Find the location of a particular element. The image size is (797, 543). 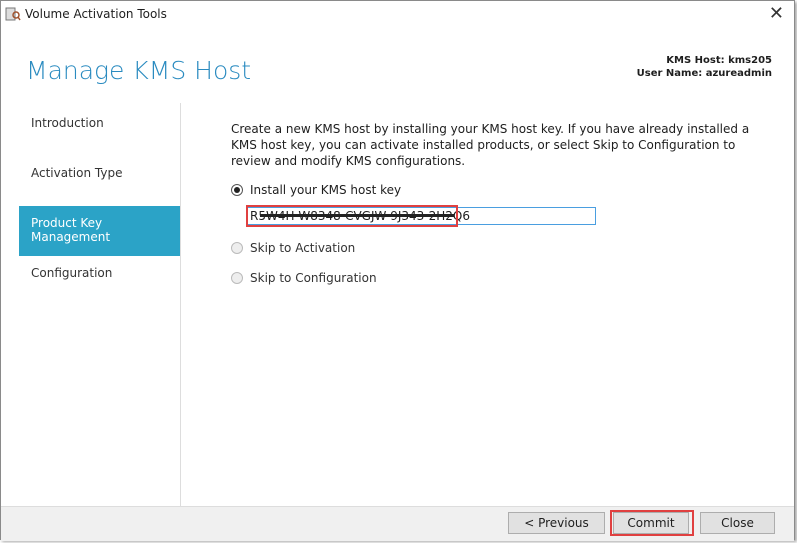

radio-label: Install your KMS host key is located at coordinates (326, 190).